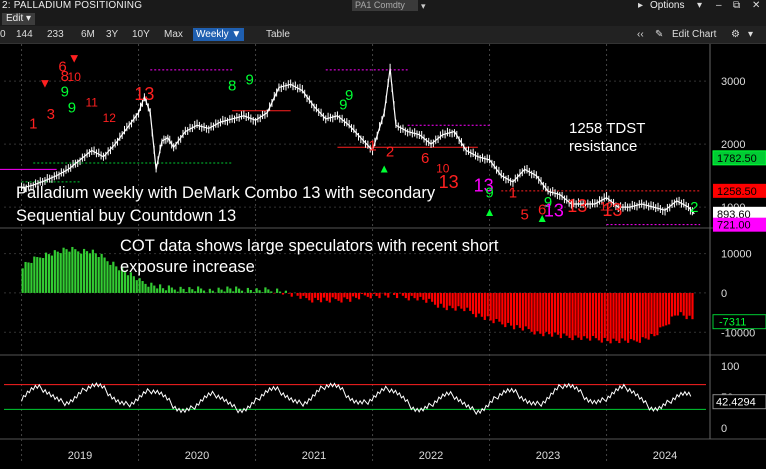  I want to click on collapse-icon: ‹‹, so click(640, 34).